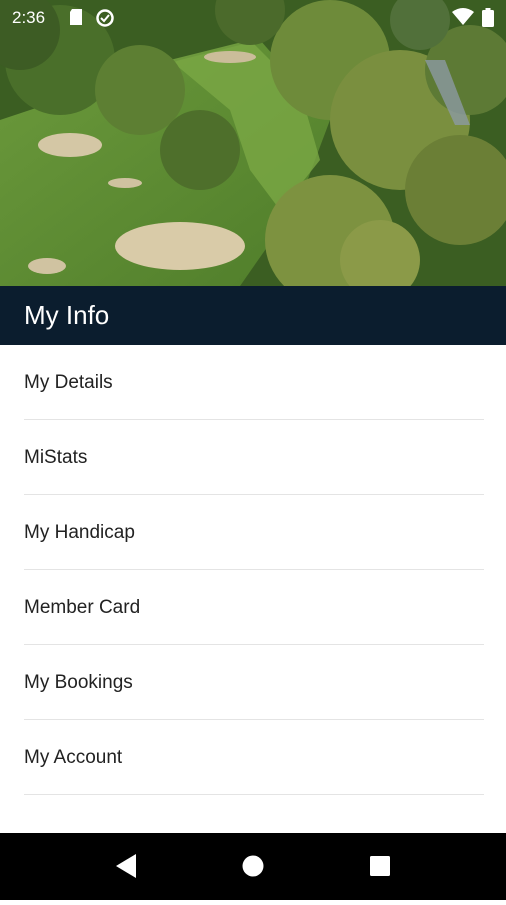  What do you see at coordinates (253, 382) in the screenshot?
I see `menu-item-my-details: My Details` at bounding box center [253, 382].